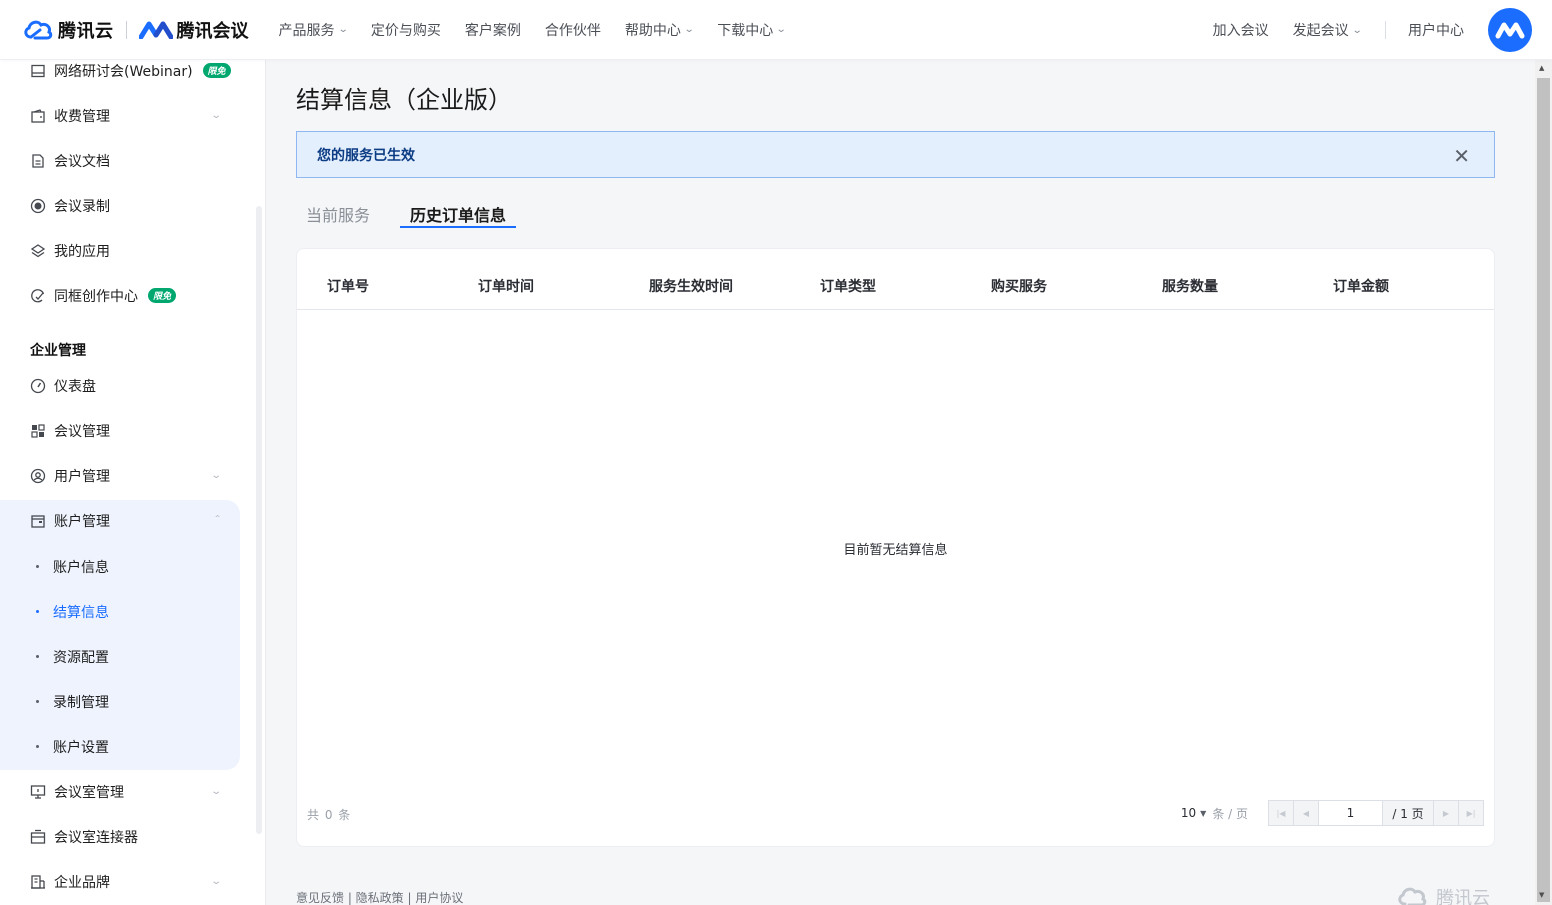 The height and width of the screenshot is (905, 1552). Describe the element at coordinates (1281, 813) in the screenshot. I see `first-page-icon: |◀` at that location.